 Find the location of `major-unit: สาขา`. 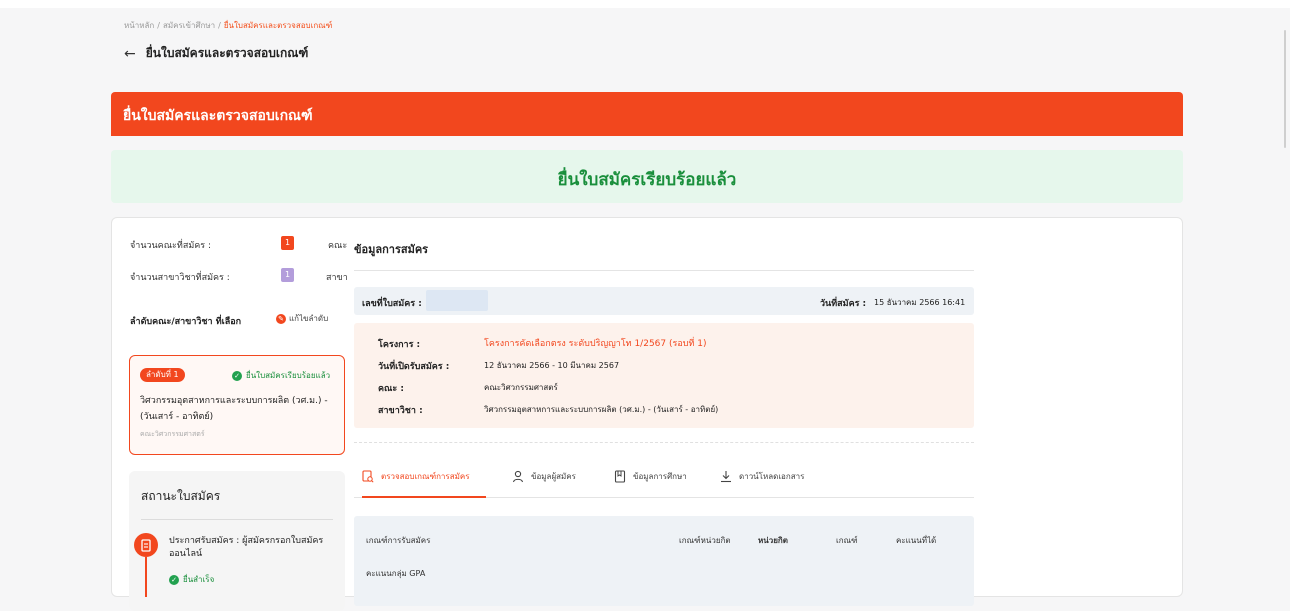

major-unit: สาขา is located at coordinates (337, 278).